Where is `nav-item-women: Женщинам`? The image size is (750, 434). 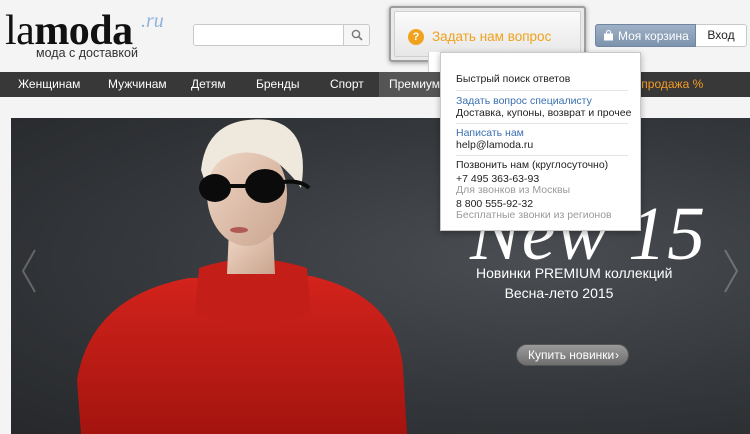 nav-item-women: Женщинам is located at coordinates (49, 84).